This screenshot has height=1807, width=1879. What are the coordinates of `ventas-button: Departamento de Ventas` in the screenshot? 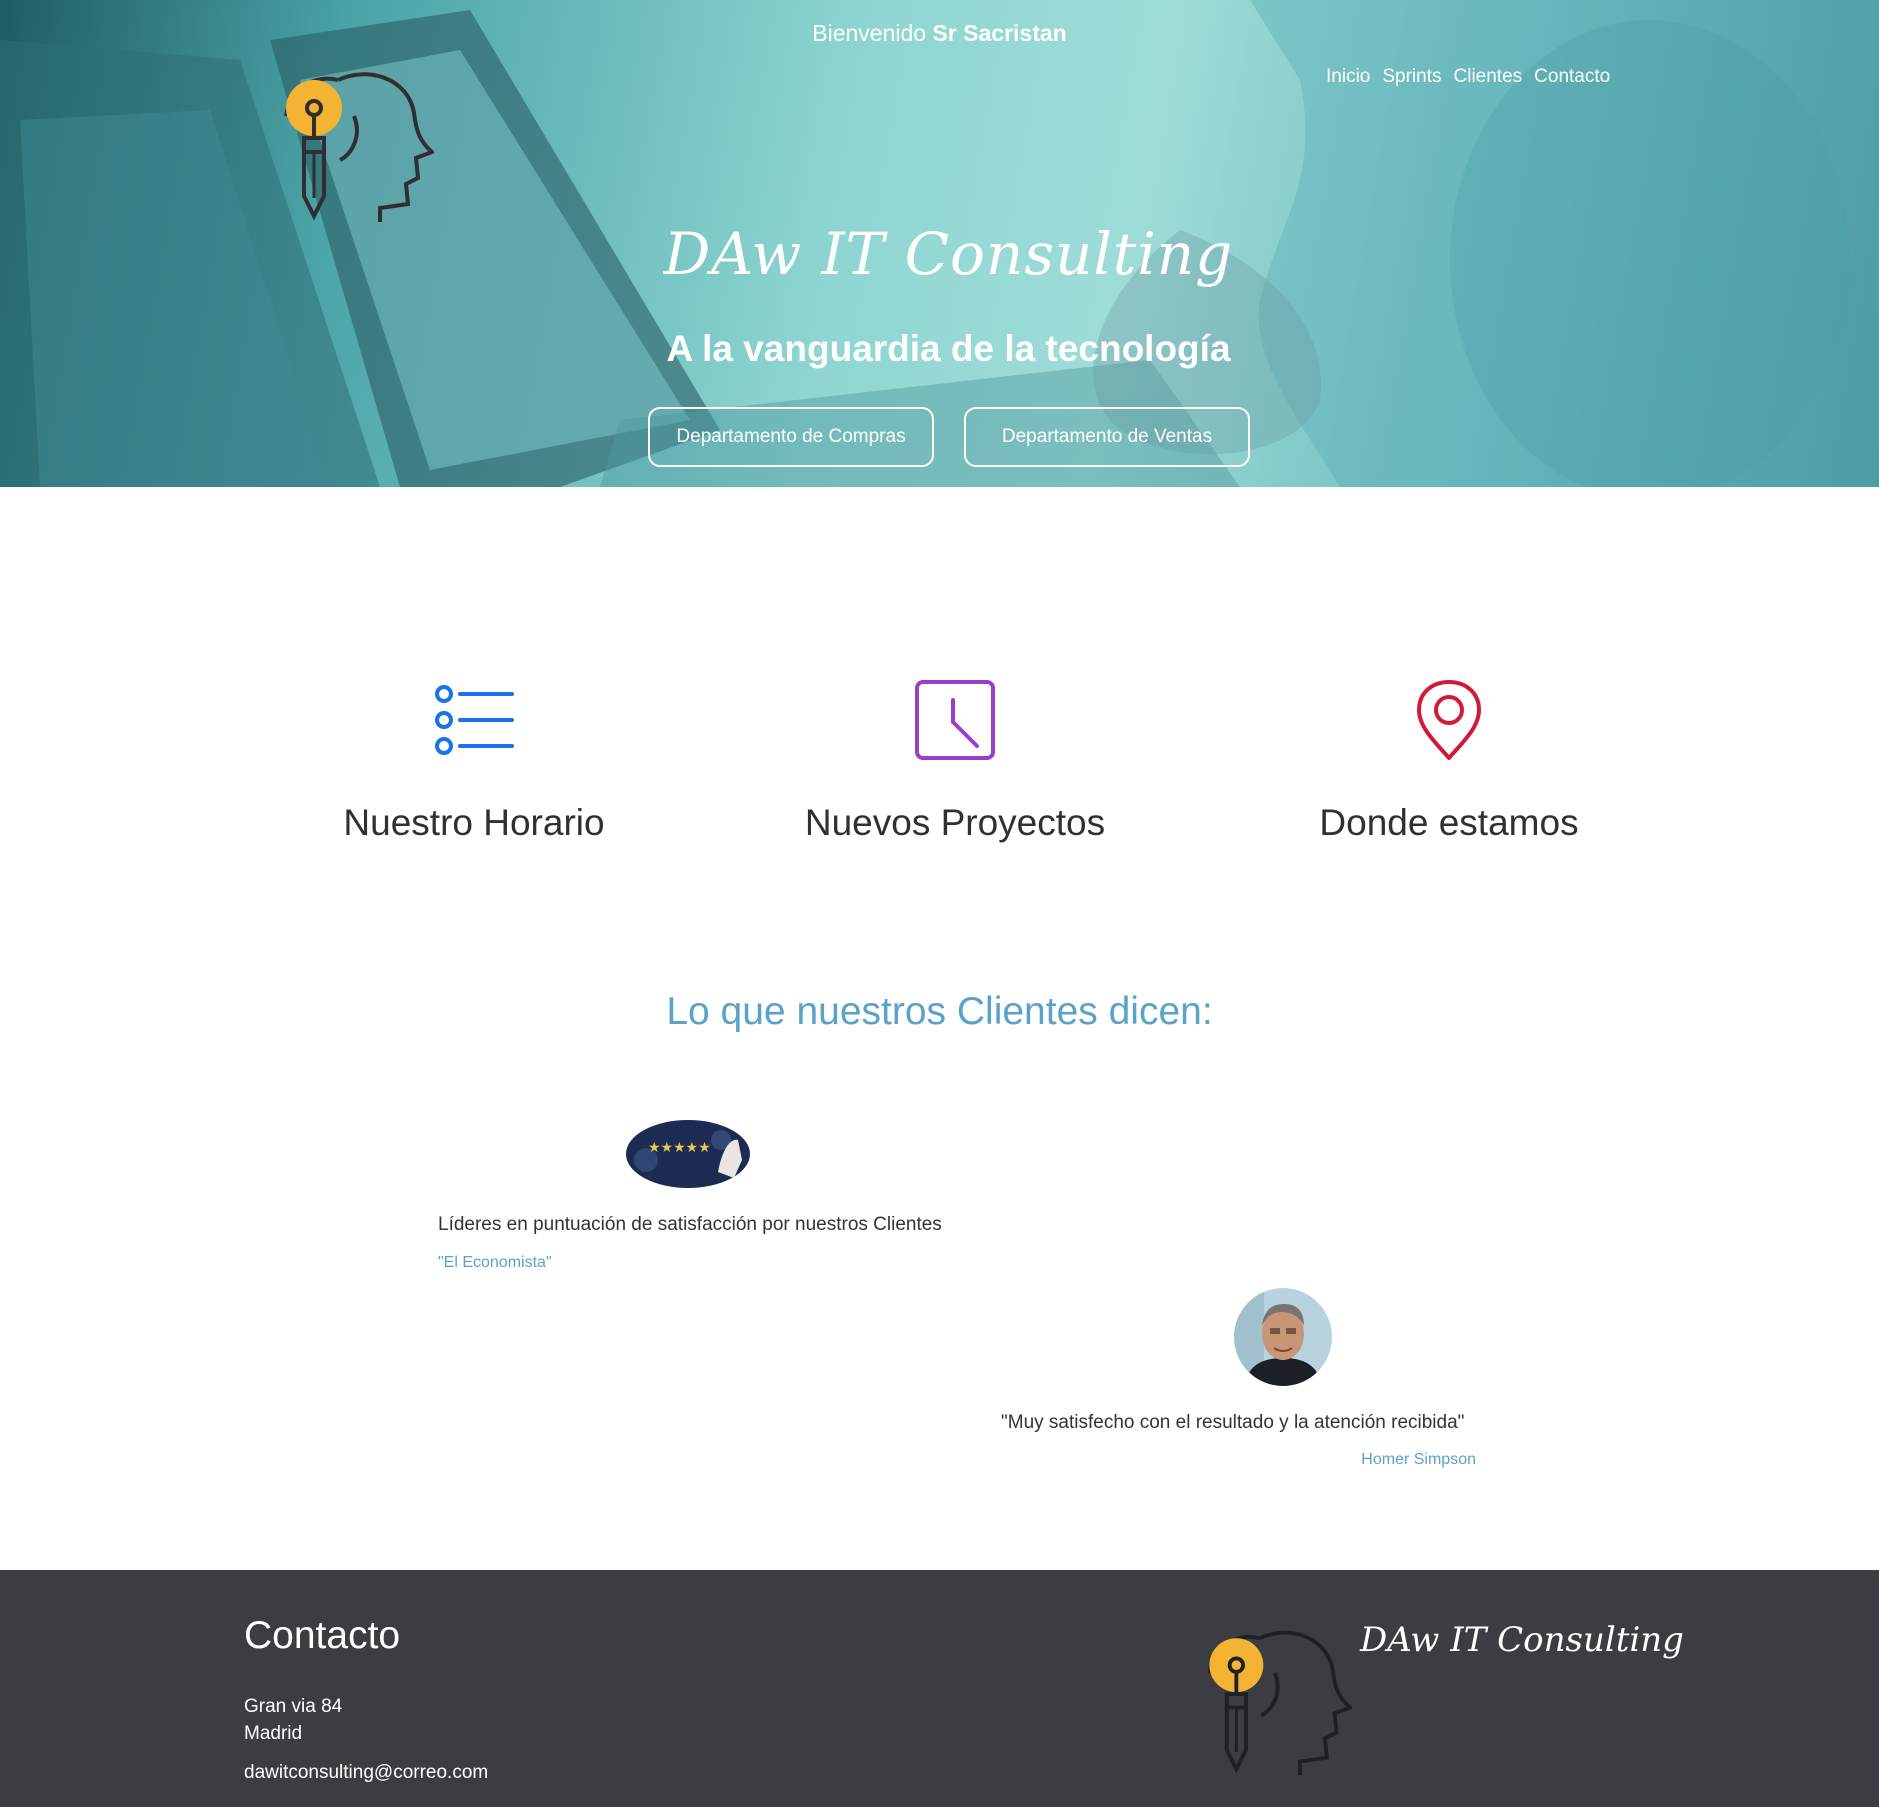 It's located at (1107, 437).